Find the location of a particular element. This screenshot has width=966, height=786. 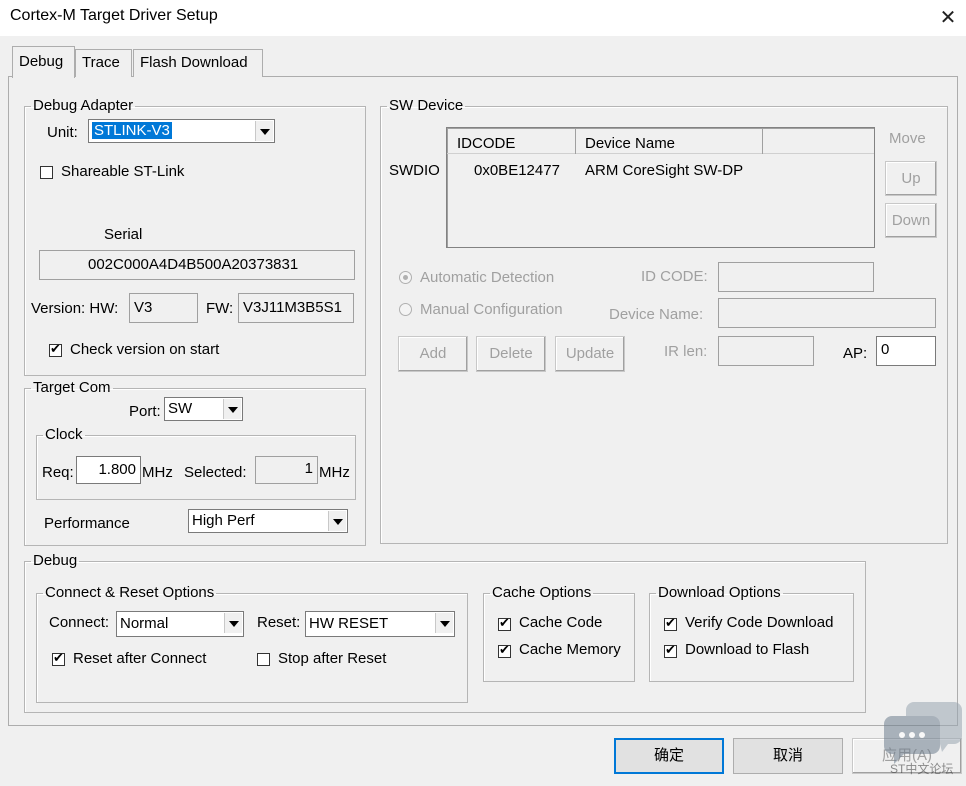

selected-label: Selected: is located at coordinates (215, 472).